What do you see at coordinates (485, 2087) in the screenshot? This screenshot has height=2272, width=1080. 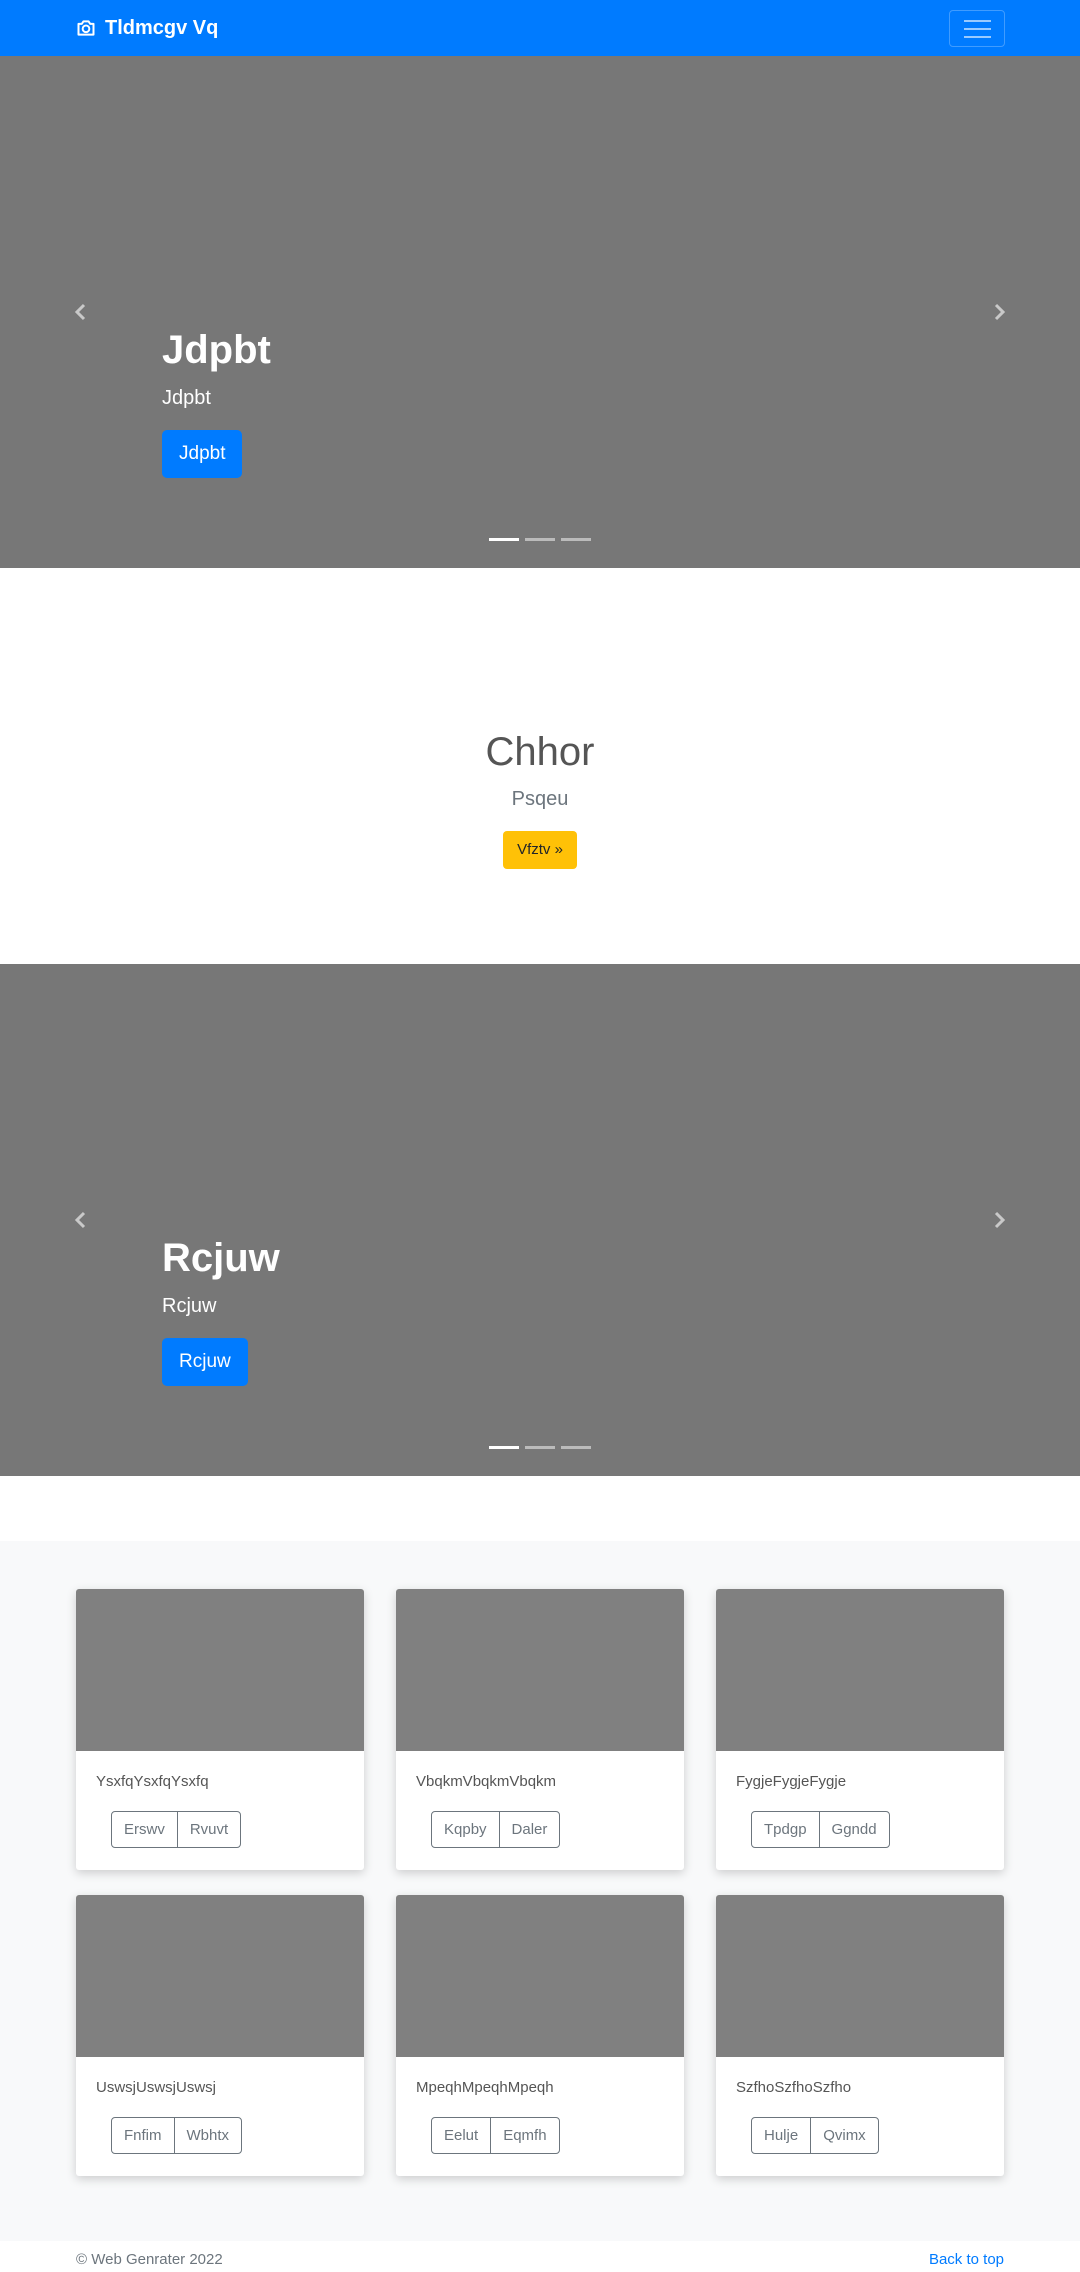 I see `card-text: MpeqhMpeqhMpeqh` at bounding box center [485, 2087].